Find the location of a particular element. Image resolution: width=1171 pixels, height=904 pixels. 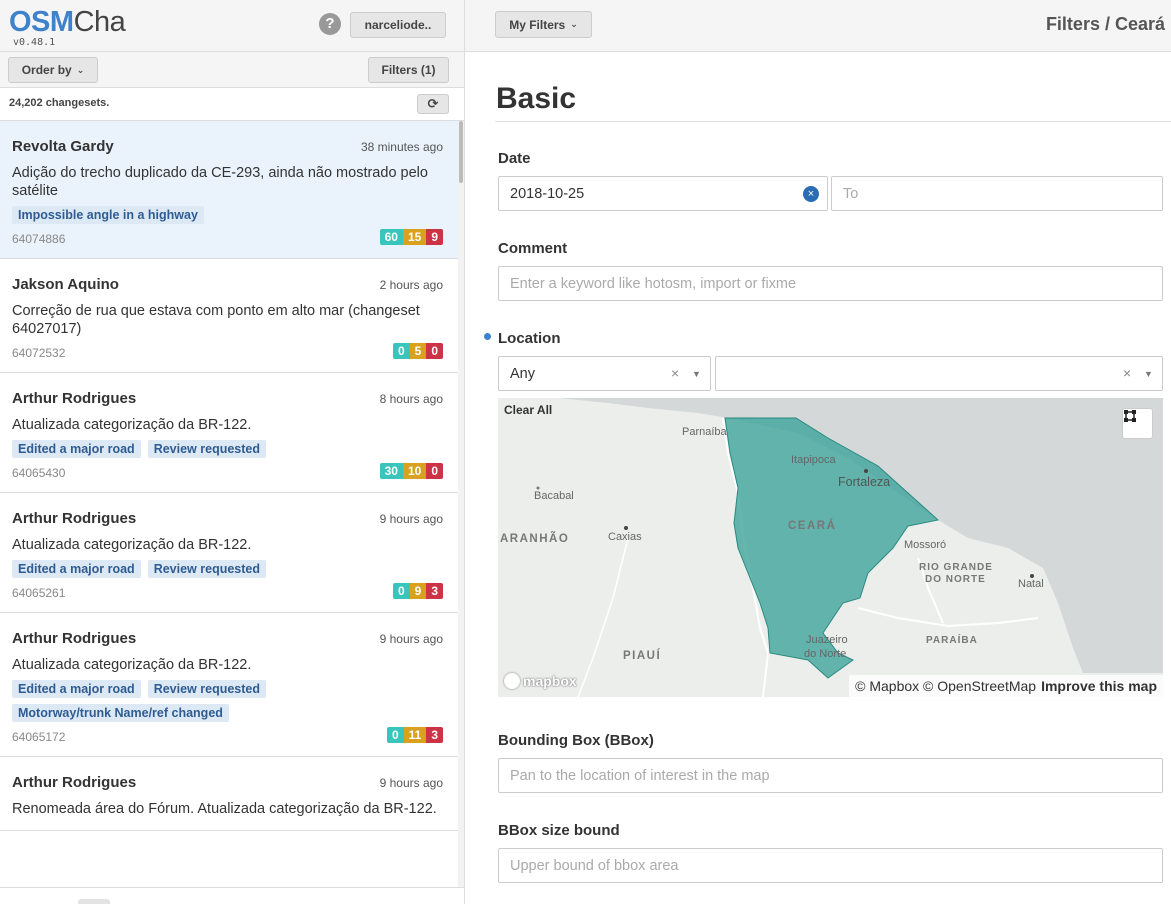

changeset-count: 24,202 changesets. is located at coordinates (59, 103).